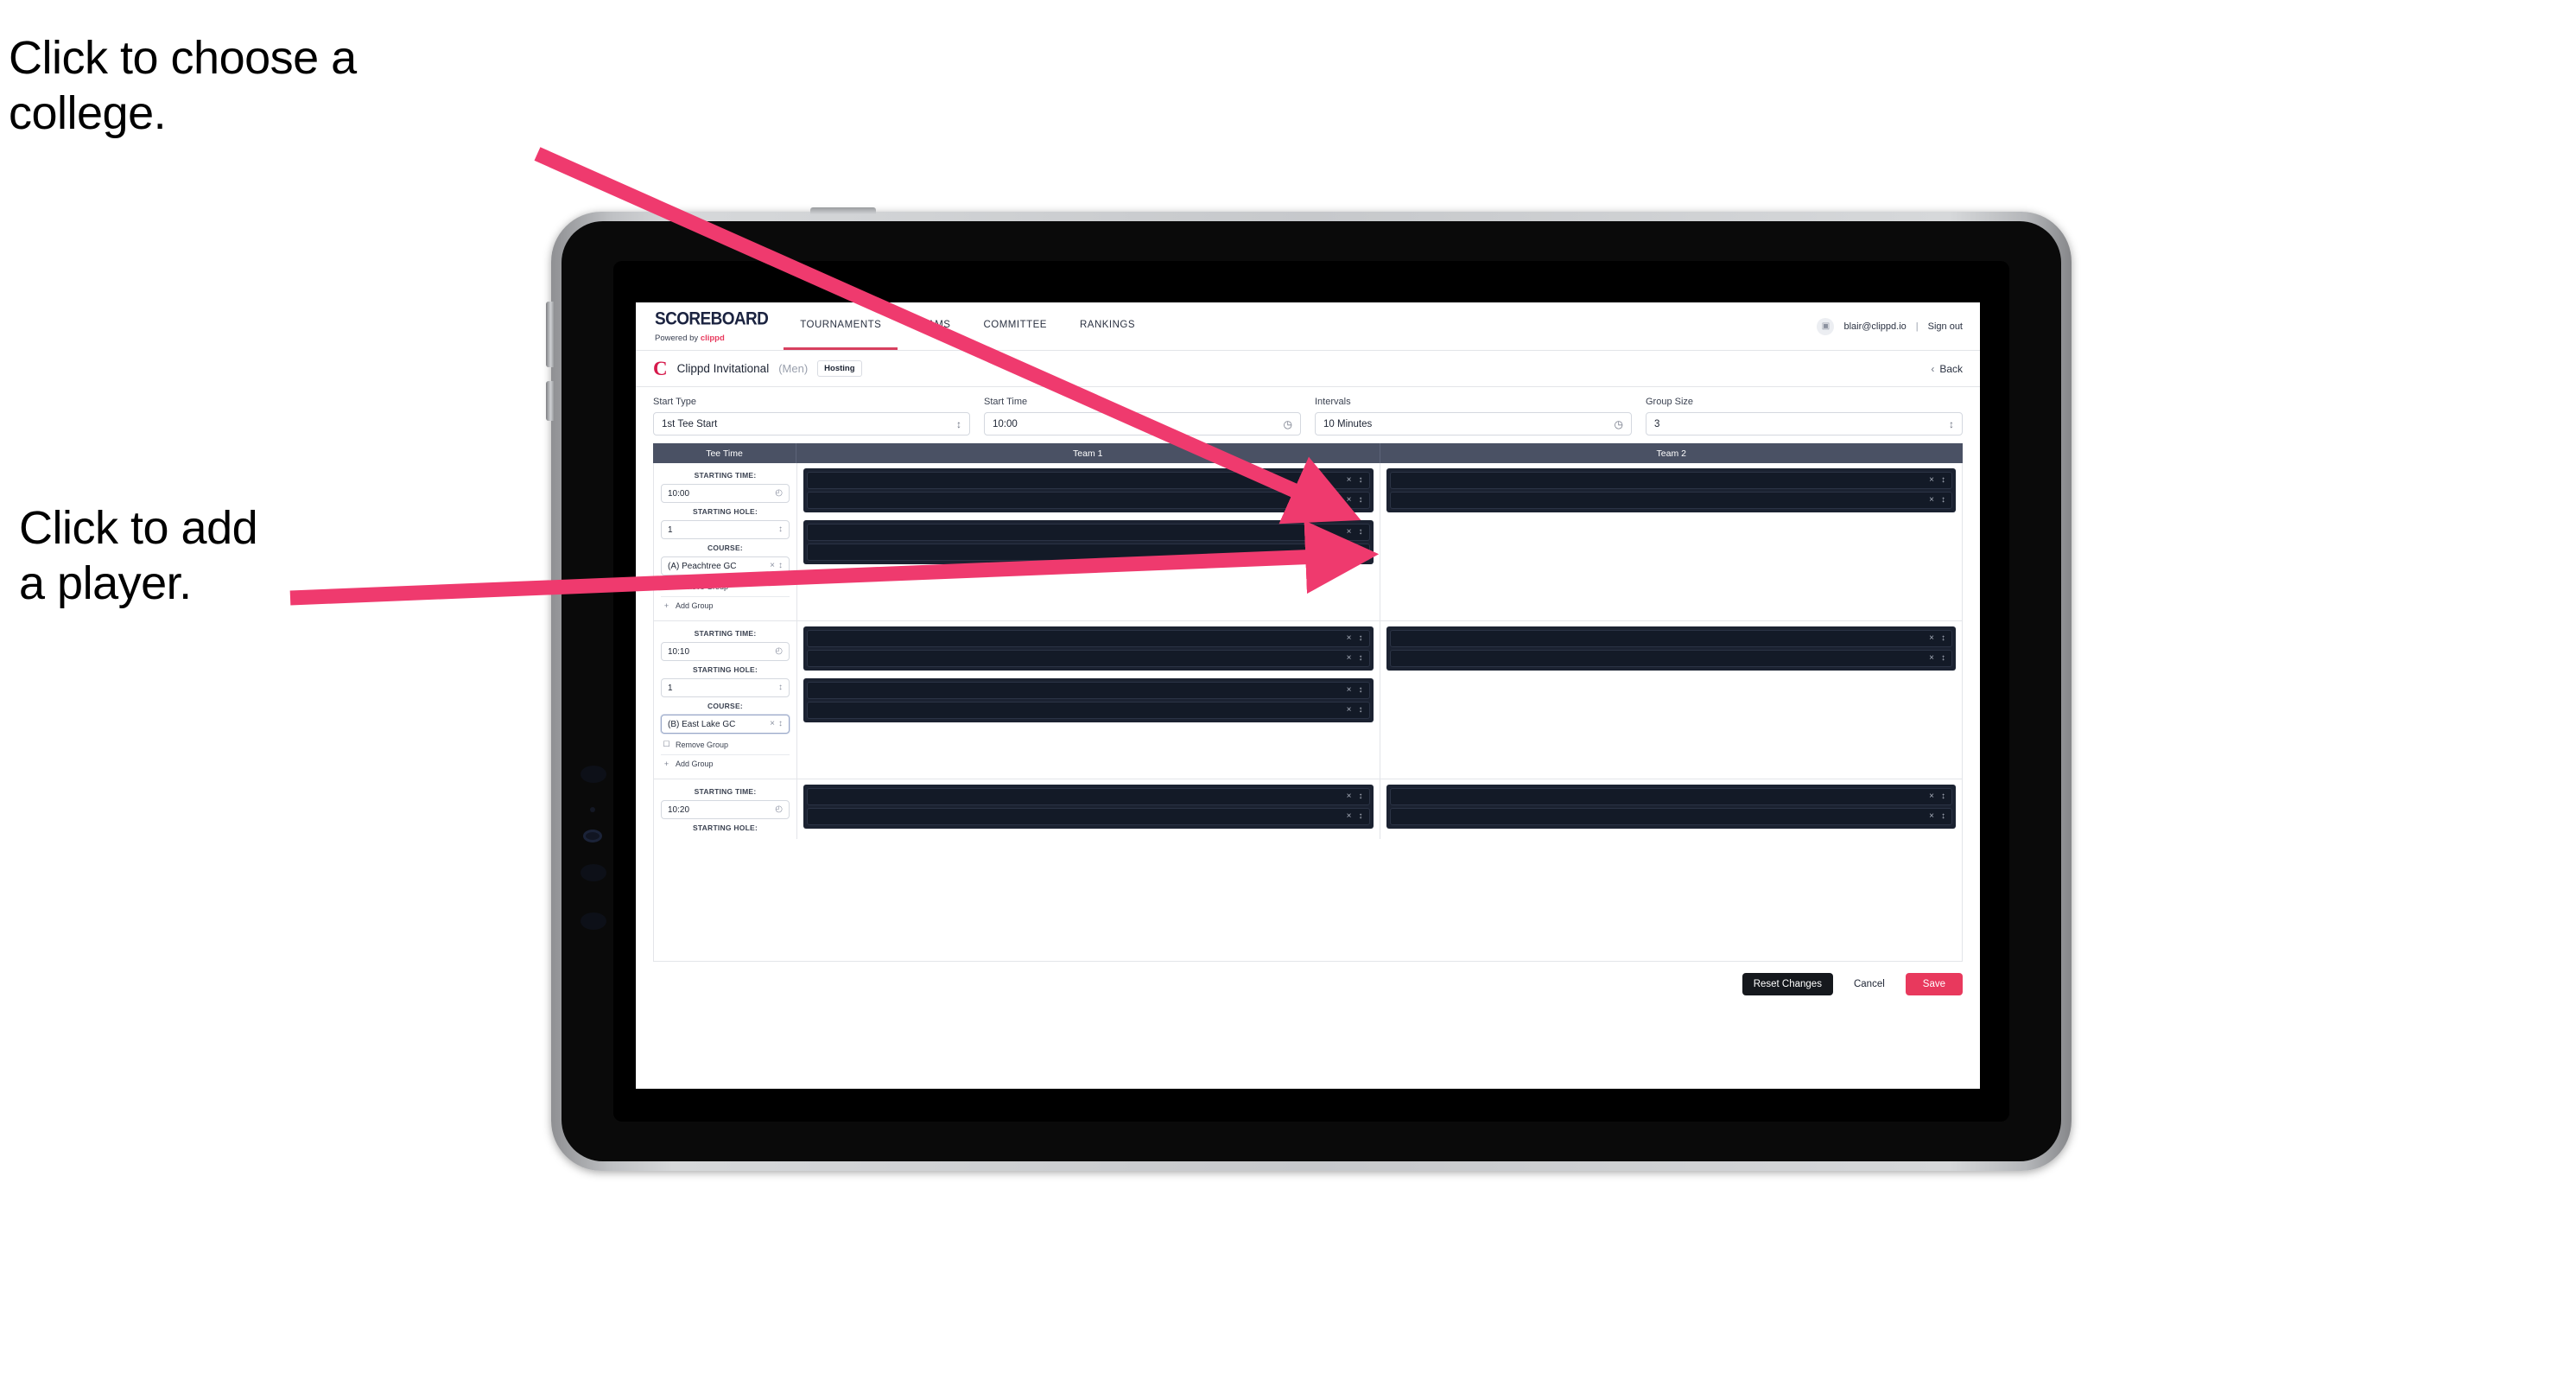  What do you see at coordinates (1947, 369) in the screenshot?
I see `back-button: ‹ Back` at bounding box center [1947, 369].